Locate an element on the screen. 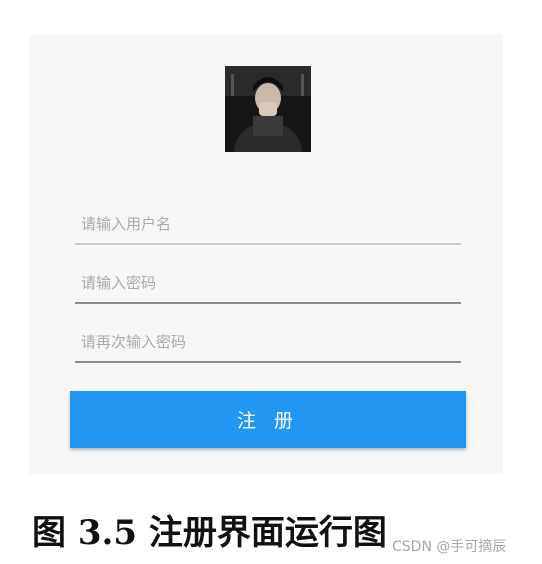  figure-caption: 图 3.5 注册界面运行图 is located at coordinates (209, 533).